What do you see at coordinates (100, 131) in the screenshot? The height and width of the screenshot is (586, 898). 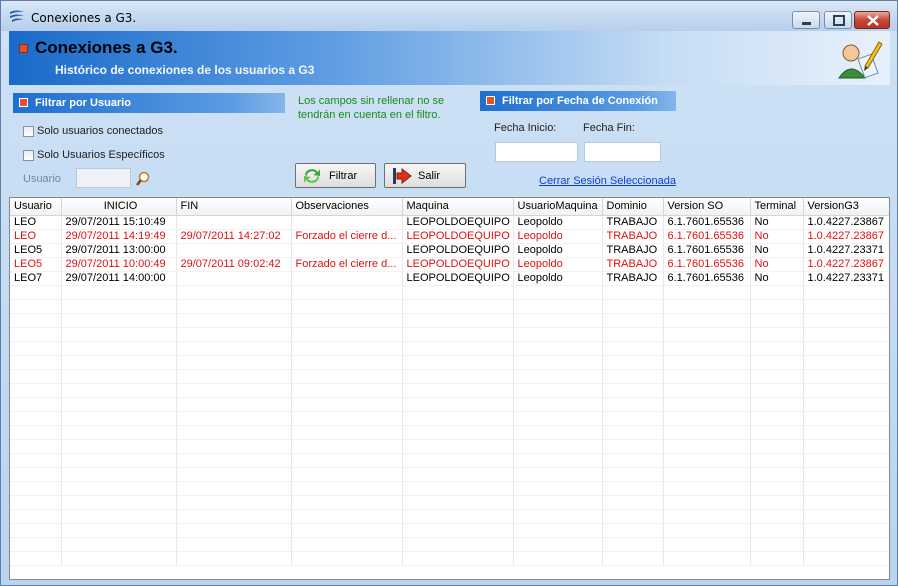 I see `only-connected-label: Solo usuarios conectados` at bounding box center [100, 131].